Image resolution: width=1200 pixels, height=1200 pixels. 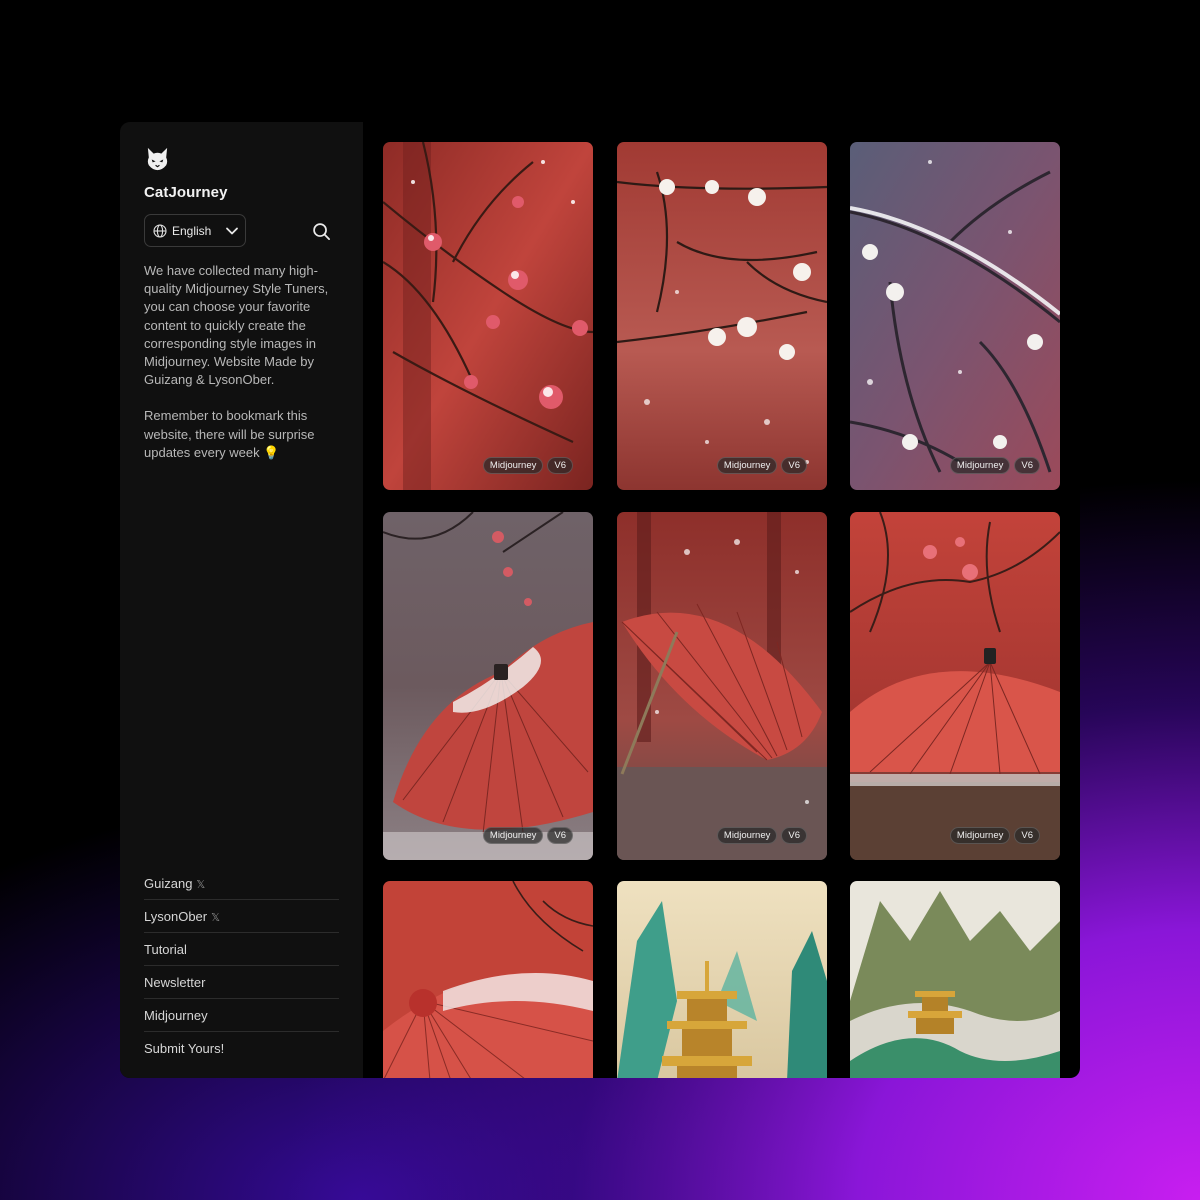 I want to click on search-icon, so click(x=321, y=231).